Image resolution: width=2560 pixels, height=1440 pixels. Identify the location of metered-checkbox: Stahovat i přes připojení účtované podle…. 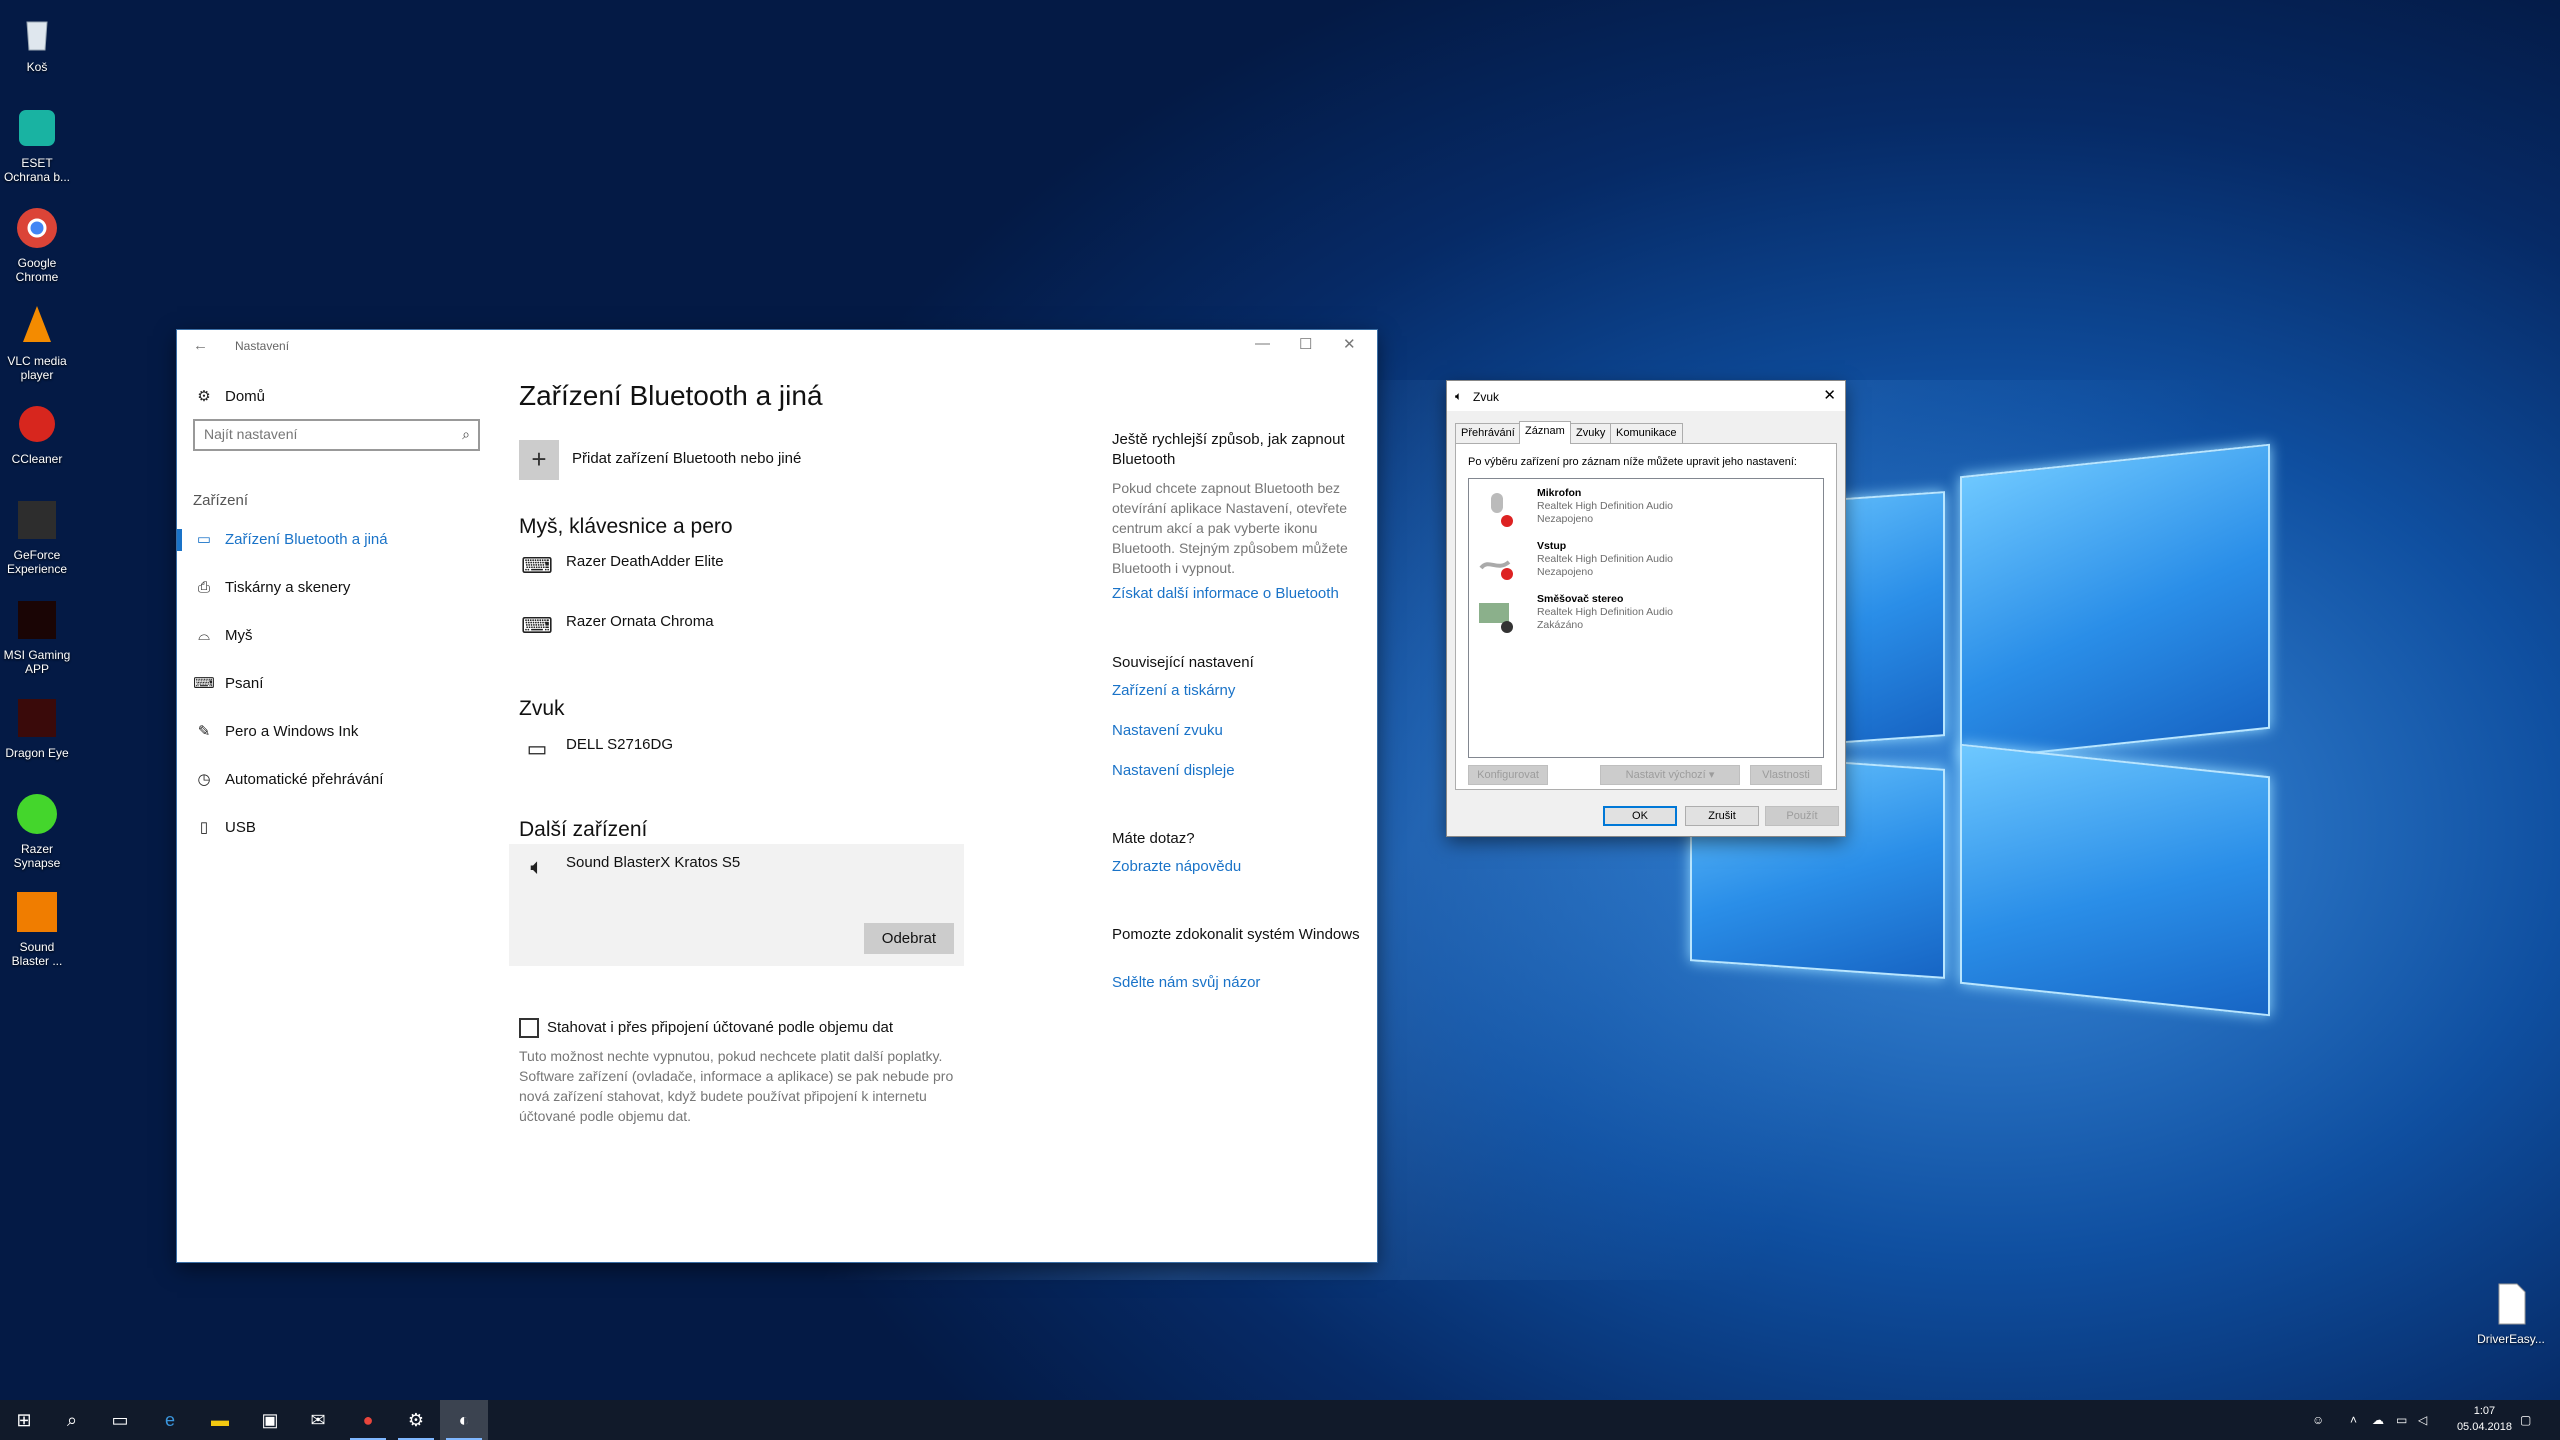
(706, 1028).